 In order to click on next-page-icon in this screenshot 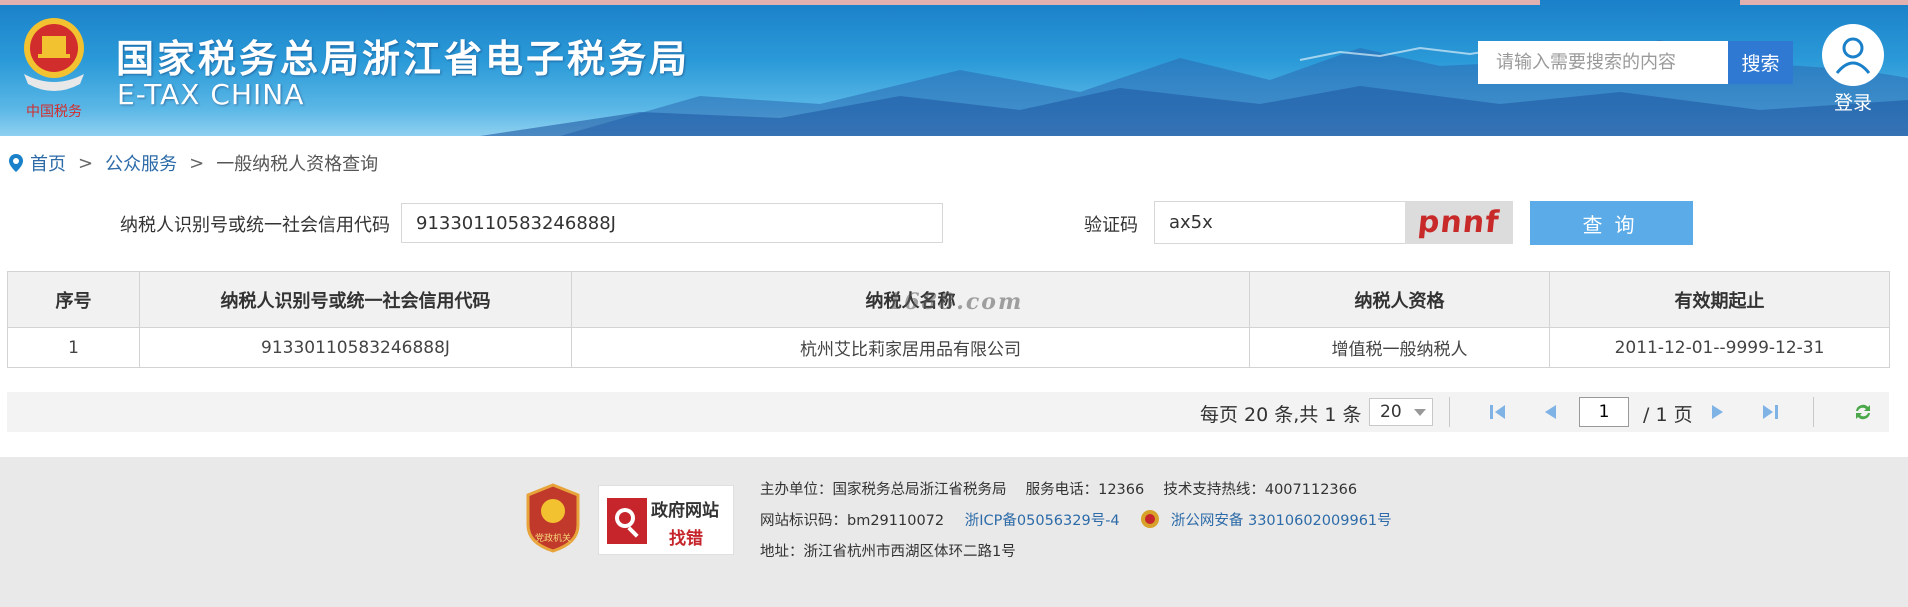, I will do `click(1718, 412)`.